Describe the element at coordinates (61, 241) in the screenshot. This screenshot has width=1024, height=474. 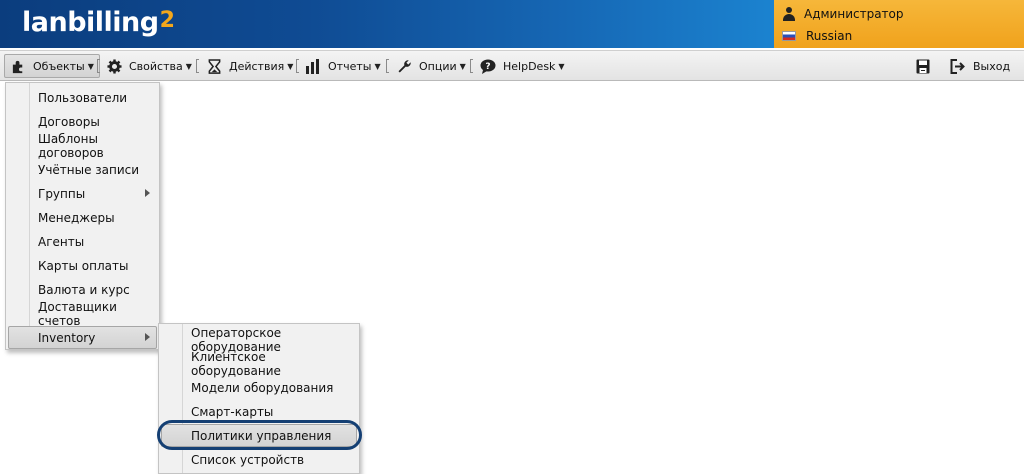
I see `menu-item-label: Агенты` at that location.